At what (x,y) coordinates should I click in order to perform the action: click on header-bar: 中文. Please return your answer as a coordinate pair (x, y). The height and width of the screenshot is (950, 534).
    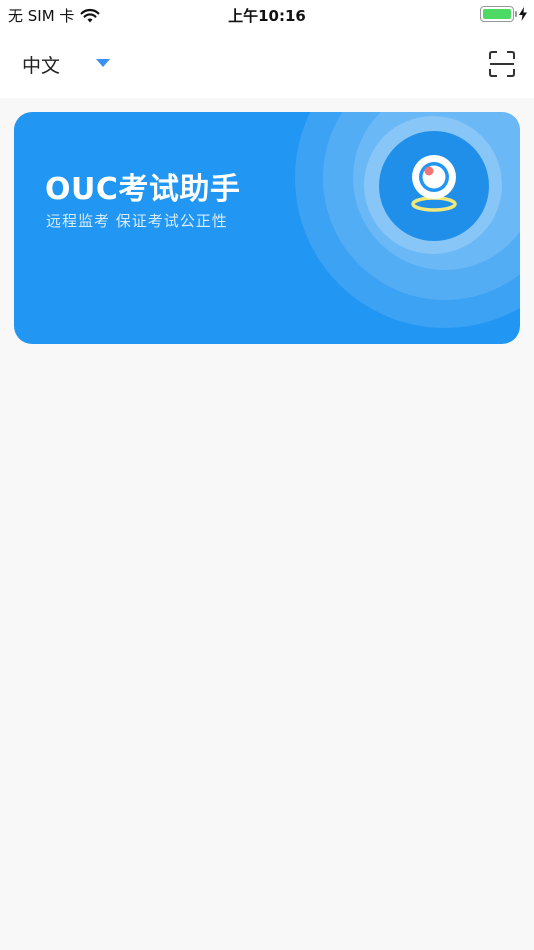
    Looking at the image, I should click on (267, 64).